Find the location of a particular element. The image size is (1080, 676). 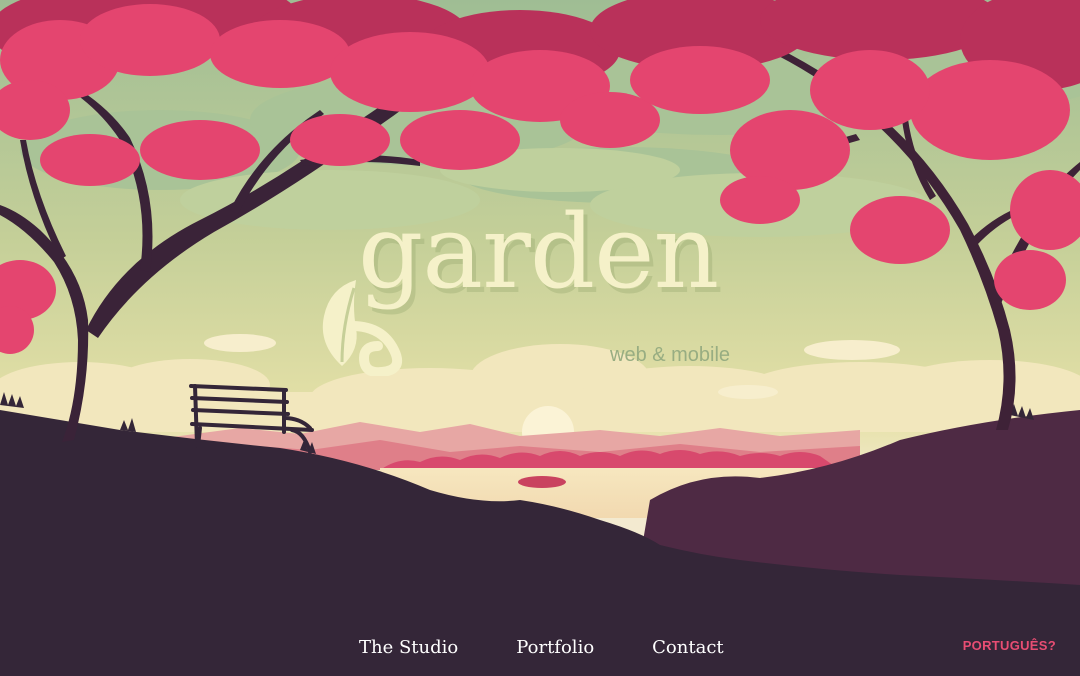

brand-name: garden is located at coordinates (538, 252).